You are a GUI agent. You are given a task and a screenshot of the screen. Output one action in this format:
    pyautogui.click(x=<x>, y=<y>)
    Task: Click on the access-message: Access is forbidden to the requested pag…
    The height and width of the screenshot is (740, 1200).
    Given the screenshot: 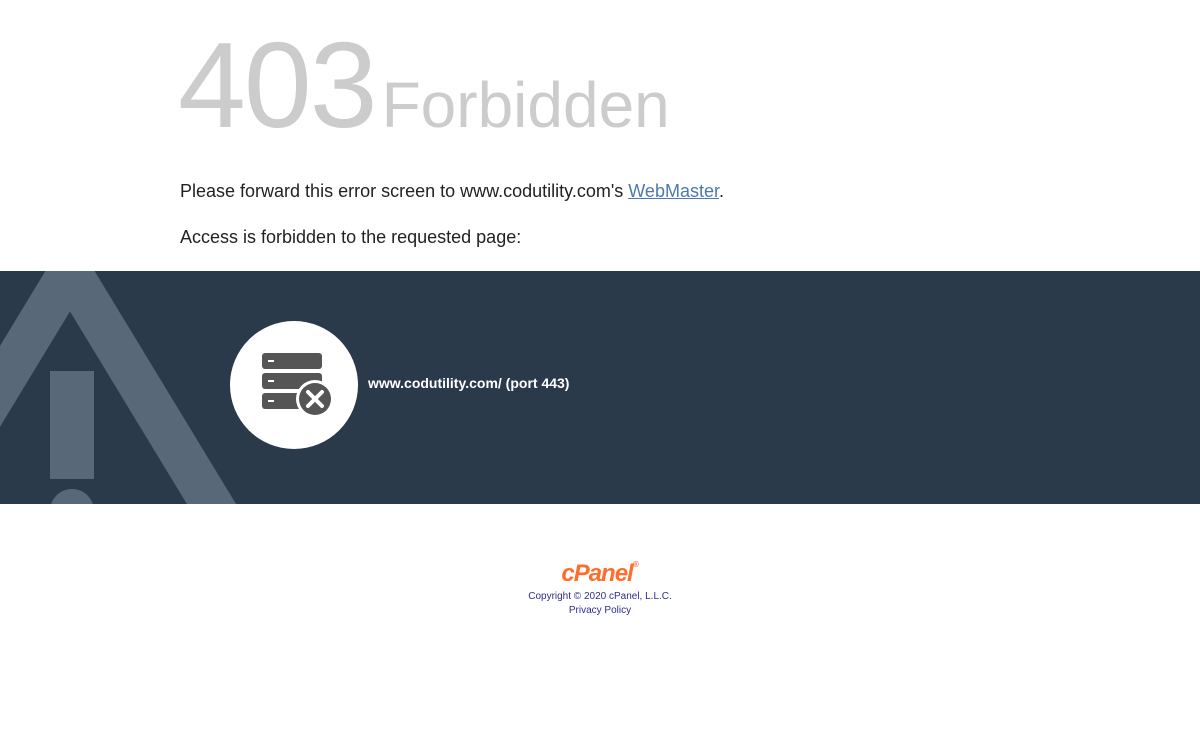 What is the action you would take?
    pyautogui.click(x=351, y=237)
    